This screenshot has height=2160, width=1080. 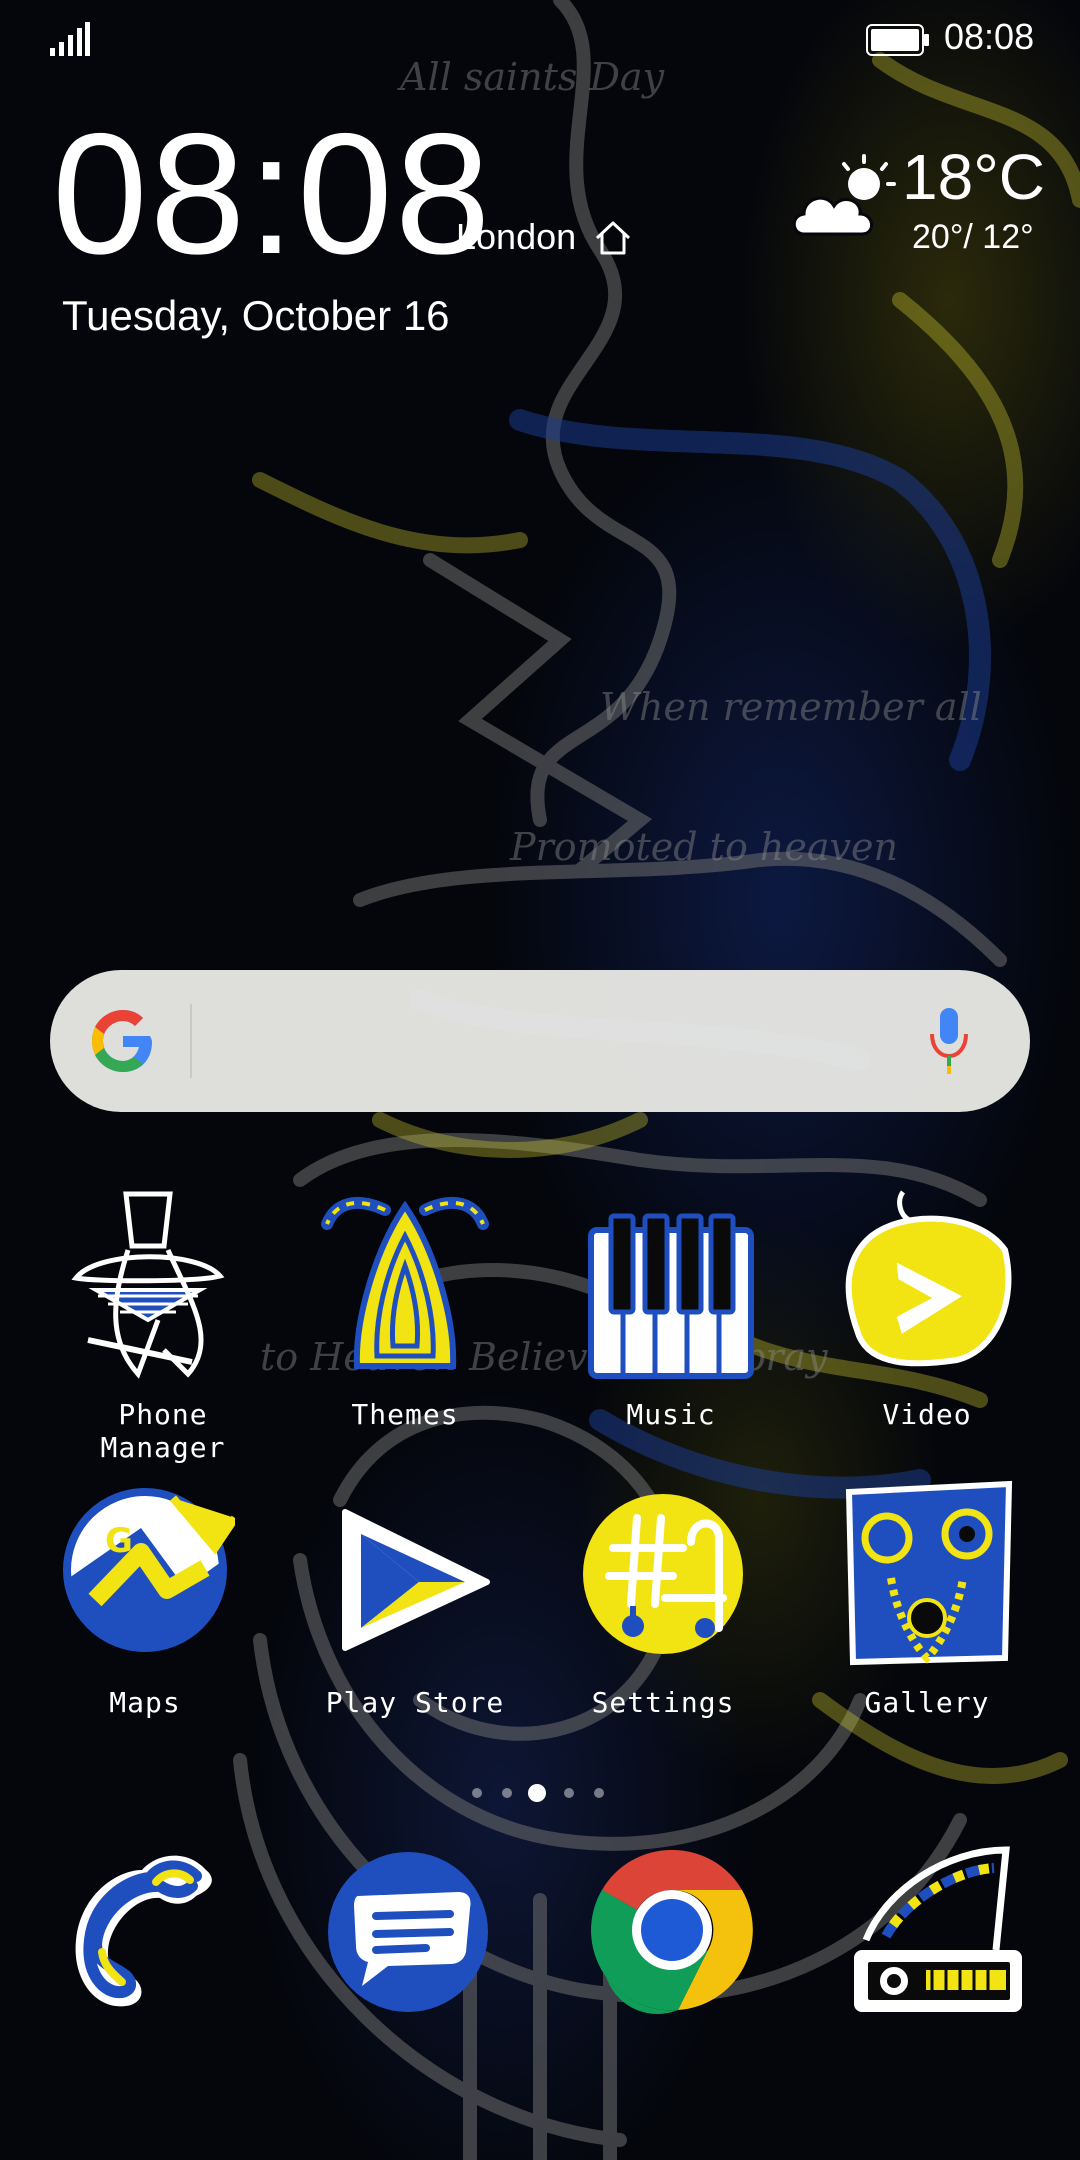 I want to click on maps-icon: G, so click(x=149, y=1570).